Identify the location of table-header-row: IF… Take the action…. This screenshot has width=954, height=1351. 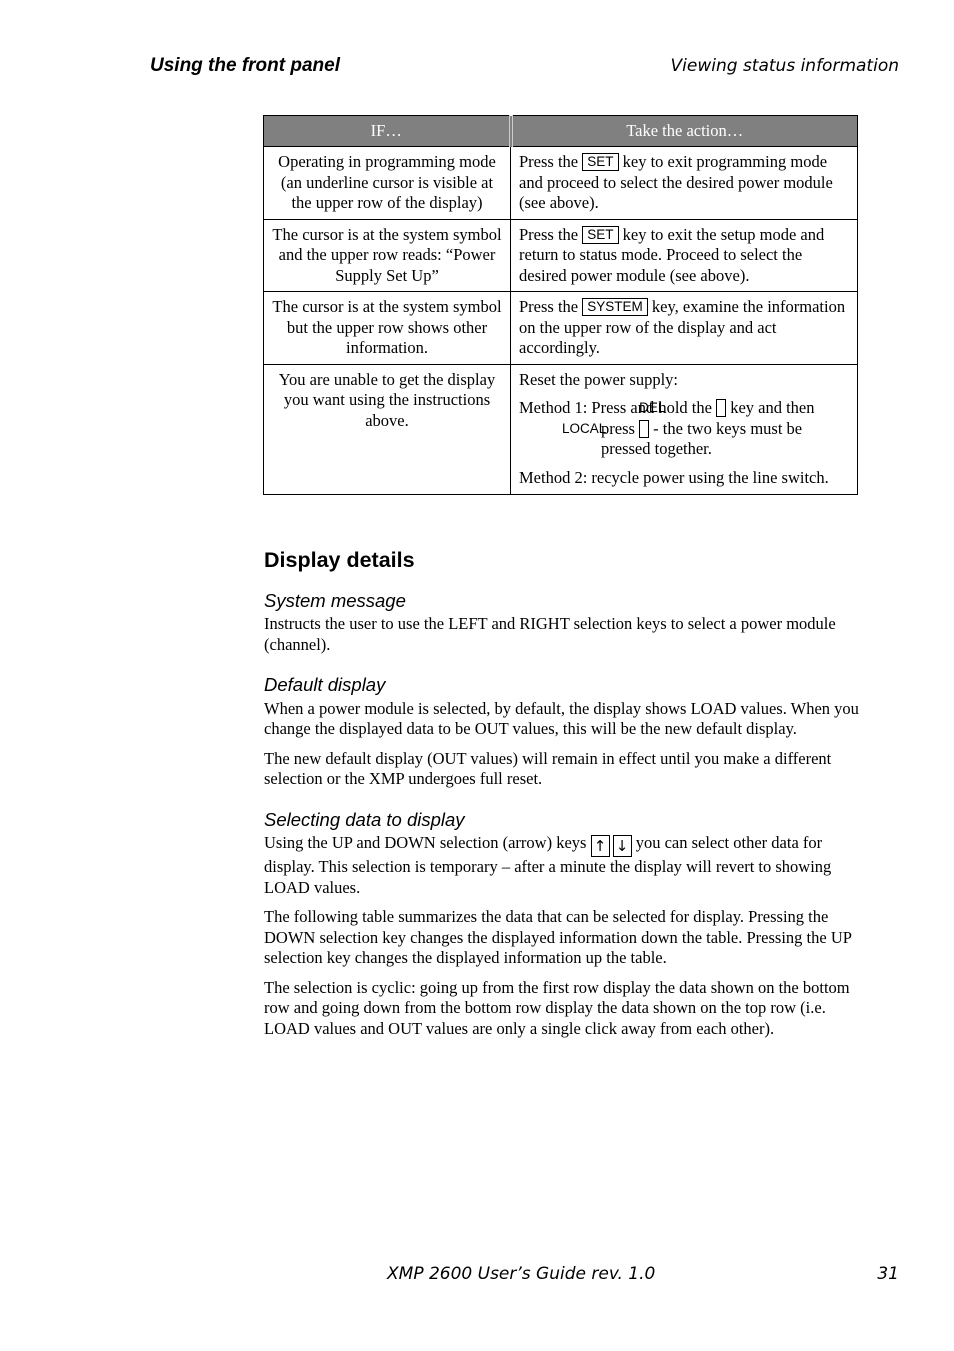
(560, 131).